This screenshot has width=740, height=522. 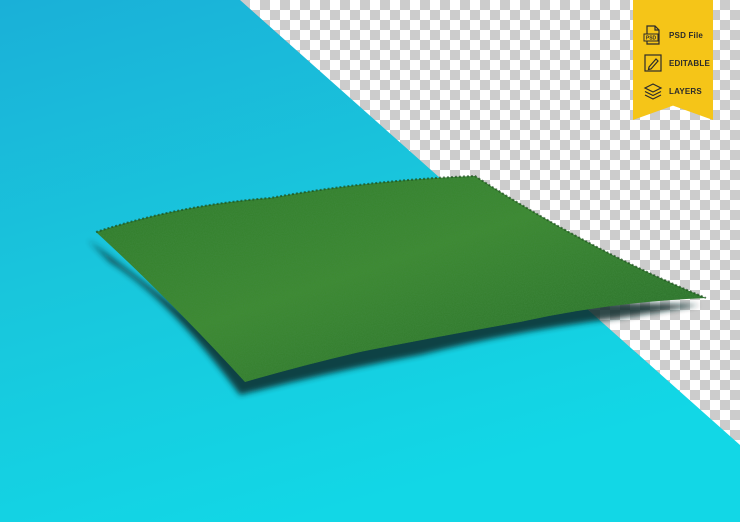 What do you see at coordinates (653, 91) in the screenshot?
I see `layers-icon` at bounding box center [653, 91].